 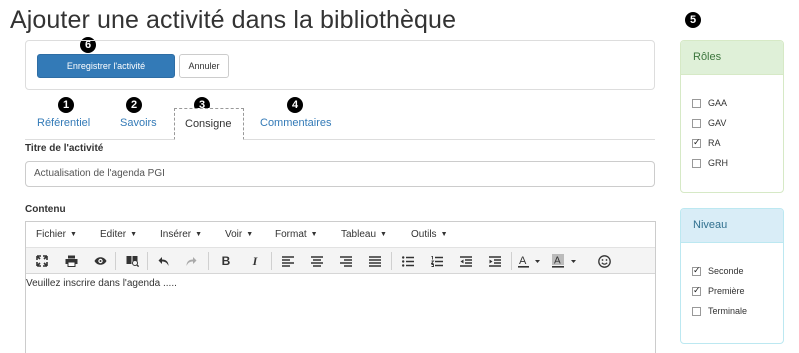 I want to click on marker-4: 4, so click(x=295, y=105).